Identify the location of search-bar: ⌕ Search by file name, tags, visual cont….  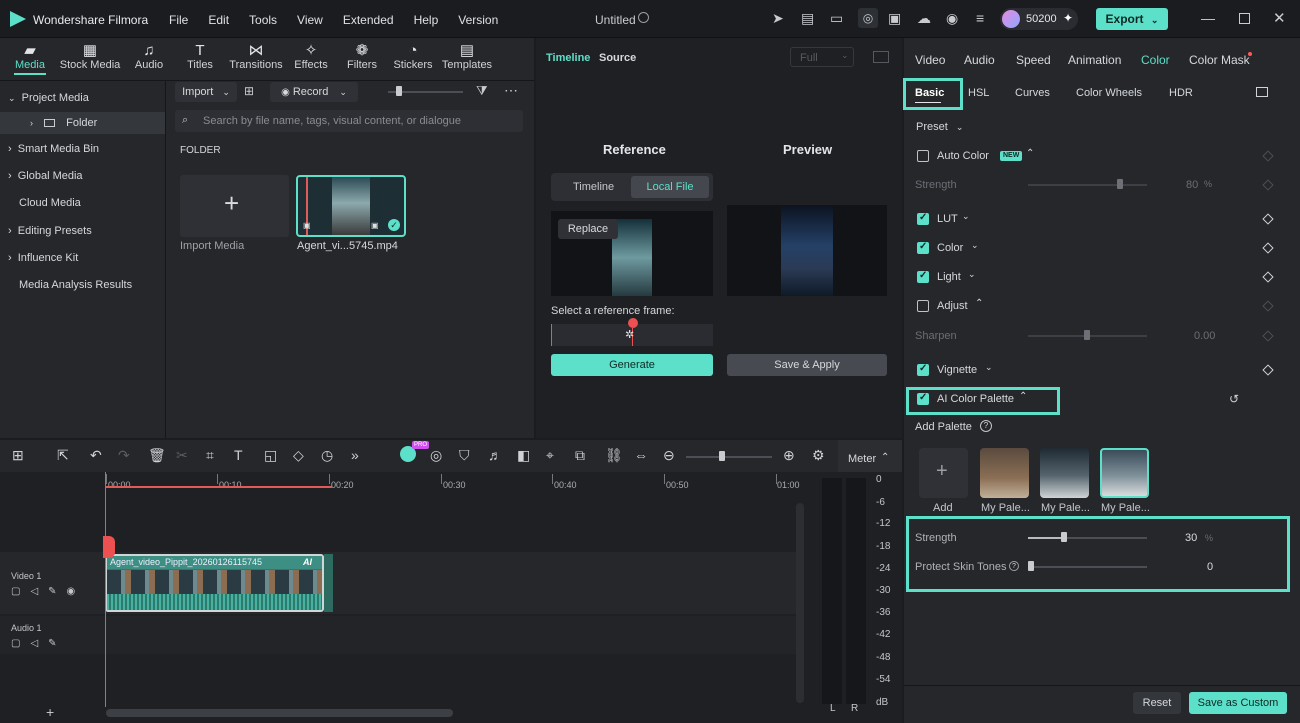
(349, 121).